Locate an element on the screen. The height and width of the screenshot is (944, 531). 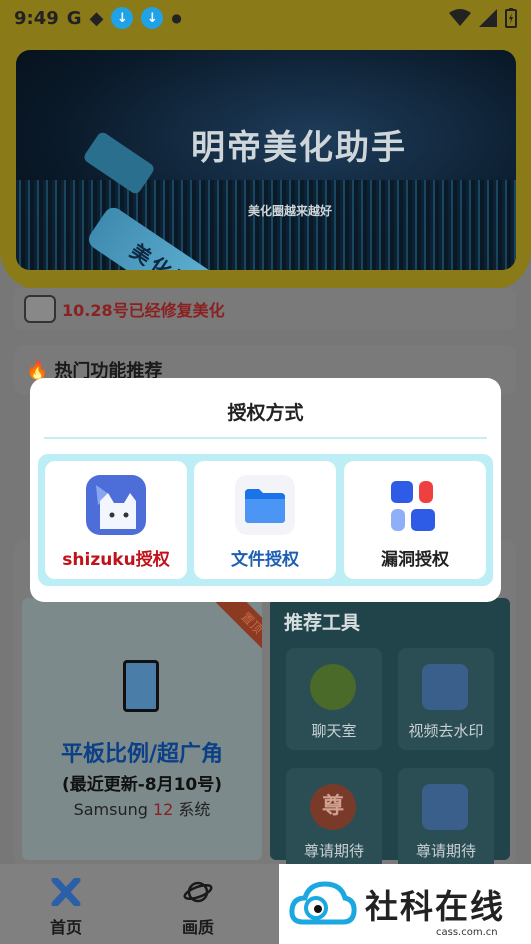
diamond-icon: ◆ is located at coordinates (96, 18).